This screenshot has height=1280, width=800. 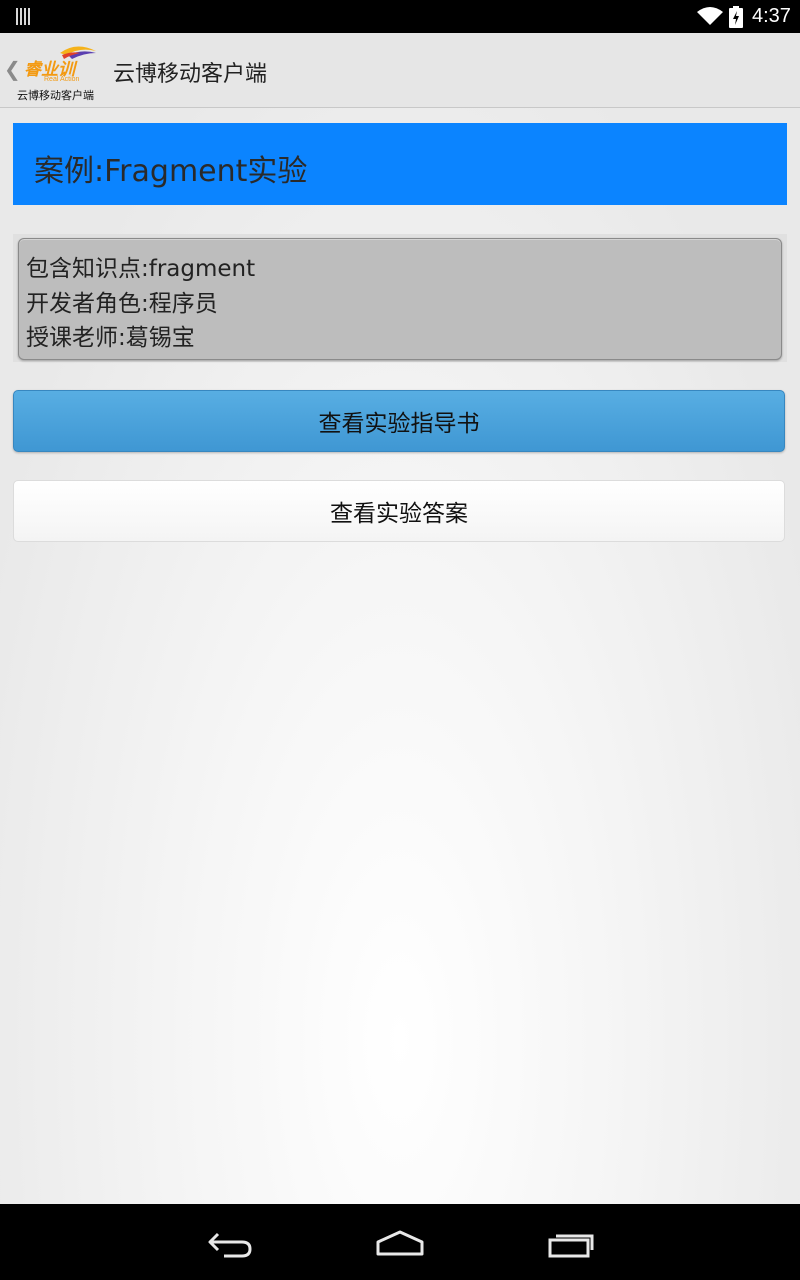 I want to click on navigation-bar, so click(x=400, y=1242).